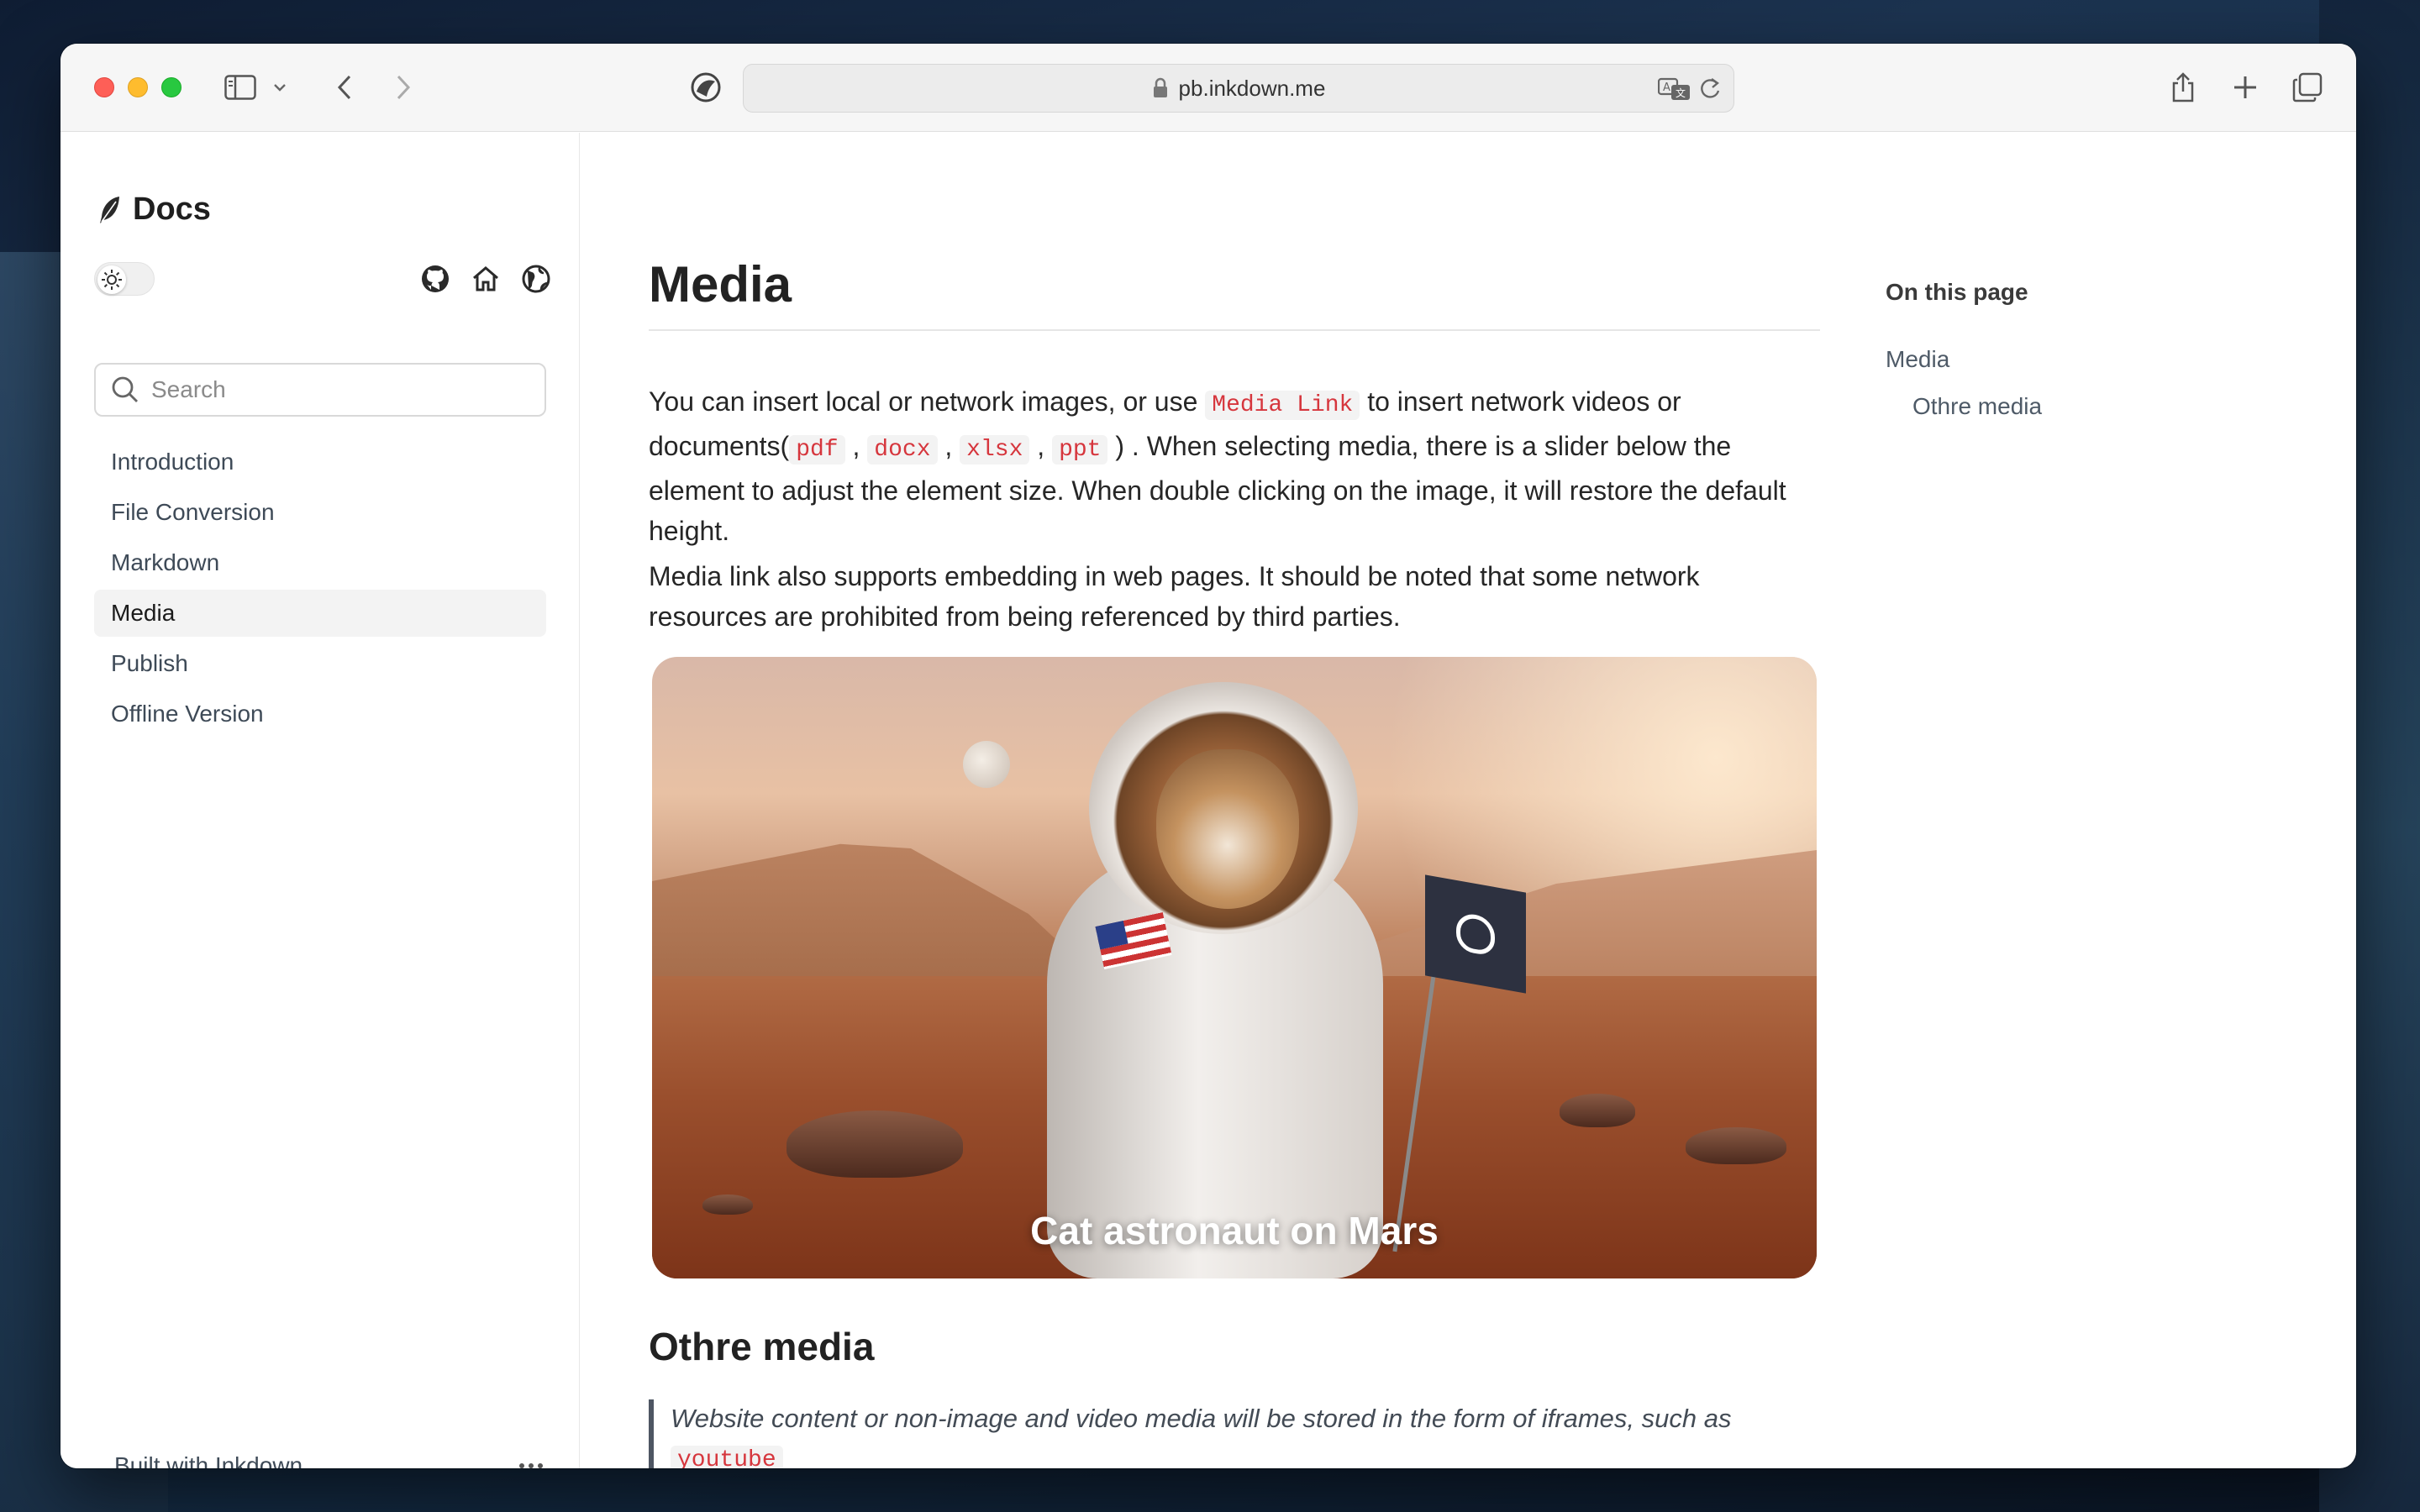 Image resolution: width=2420 pixels, height=1512 pixels. What do you see at coordinates (1666, 87) in the screenshot?
I see `svg-text: A` at bounding box center [1666, 87].